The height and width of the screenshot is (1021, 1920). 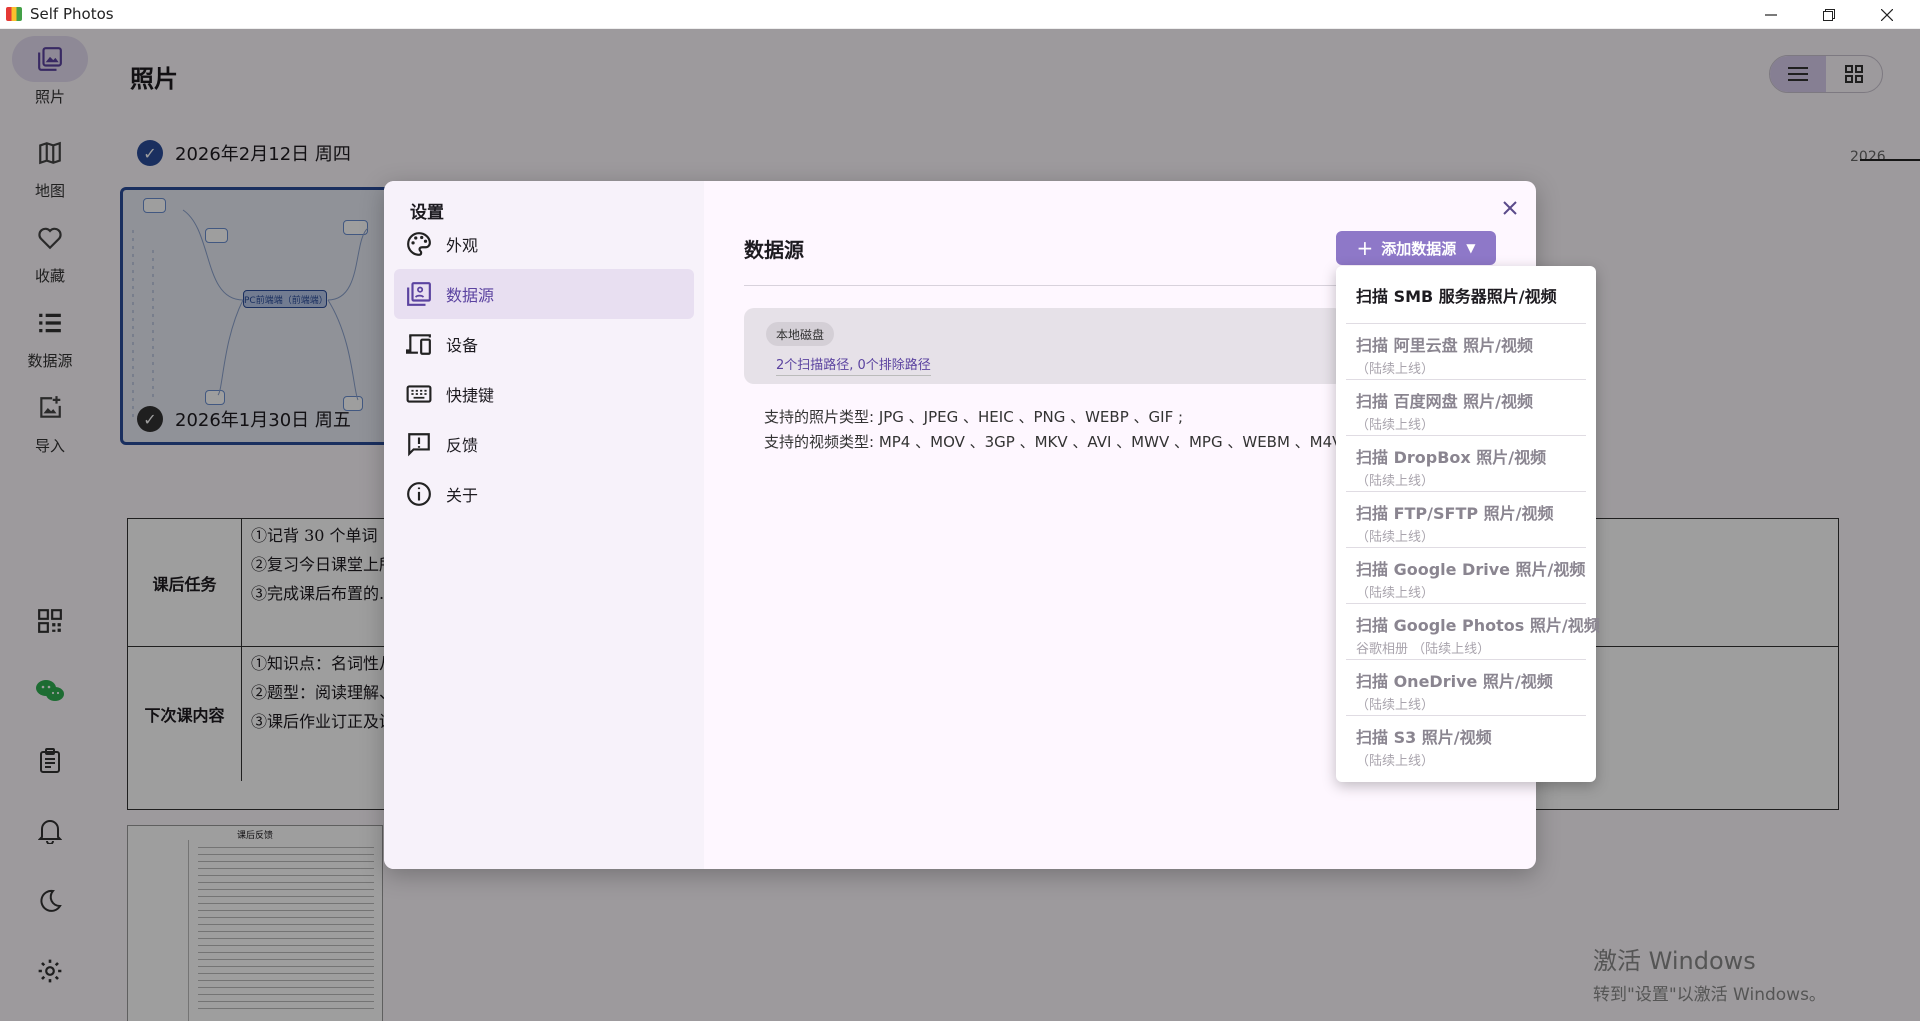 What do you see at coordinates (470, 295) in the screenshot?
I see `settings-nav-label: 数据源` at bounding box center [470, 295].